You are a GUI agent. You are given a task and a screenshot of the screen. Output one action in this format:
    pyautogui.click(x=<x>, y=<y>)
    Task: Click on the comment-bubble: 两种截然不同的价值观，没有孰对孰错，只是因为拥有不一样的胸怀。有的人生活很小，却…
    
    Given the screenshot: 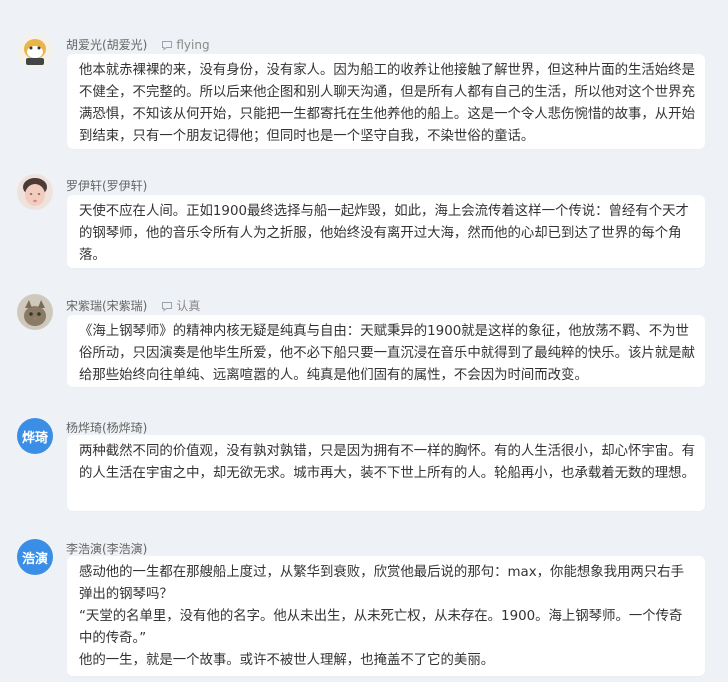 What is the action you would take?
    pyautogui.click(x=386, y=473)
    